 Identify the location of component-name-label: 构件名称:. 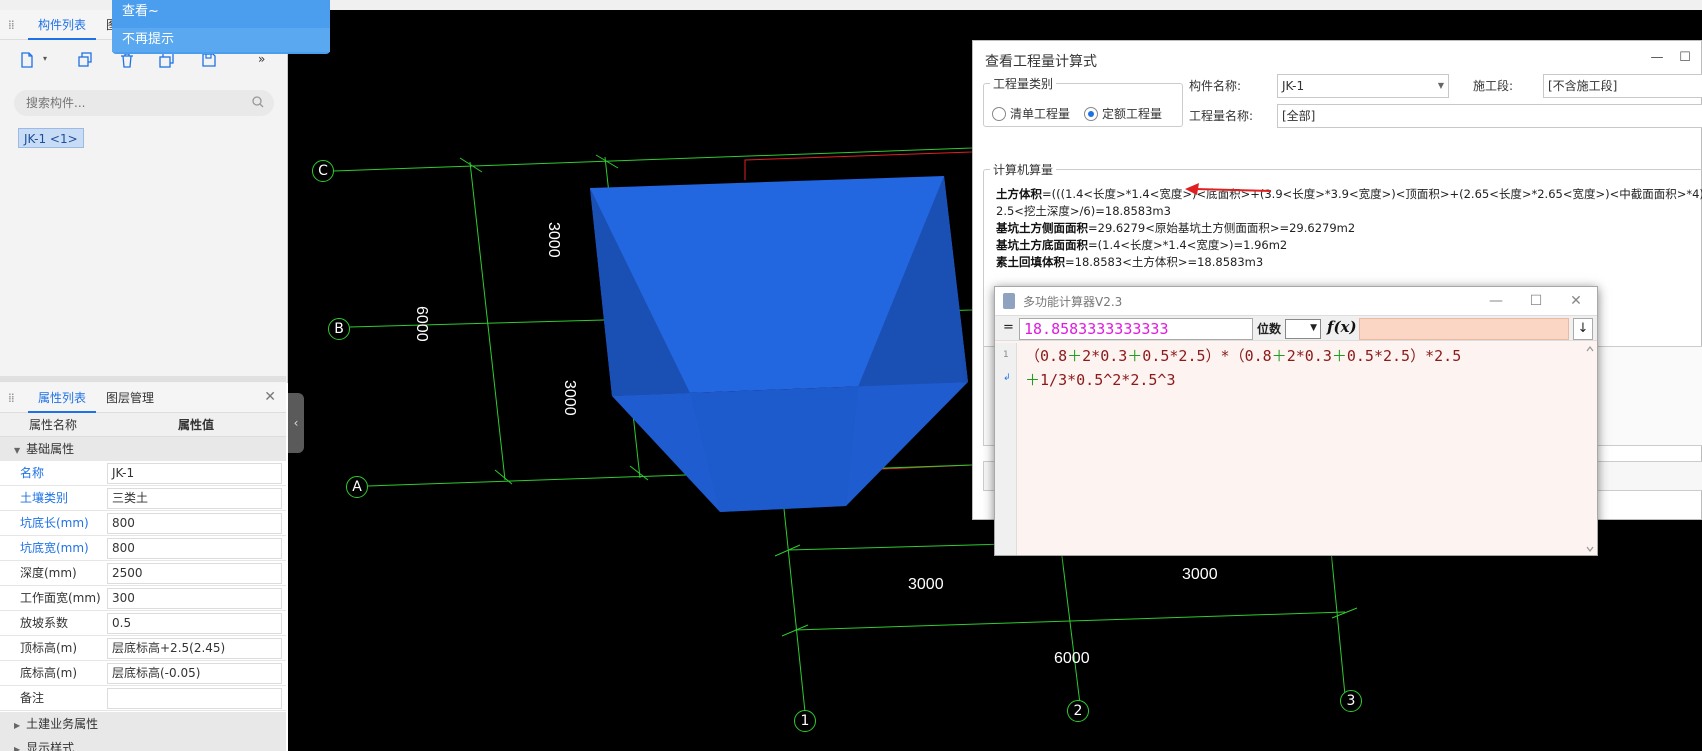
(1215, 86).